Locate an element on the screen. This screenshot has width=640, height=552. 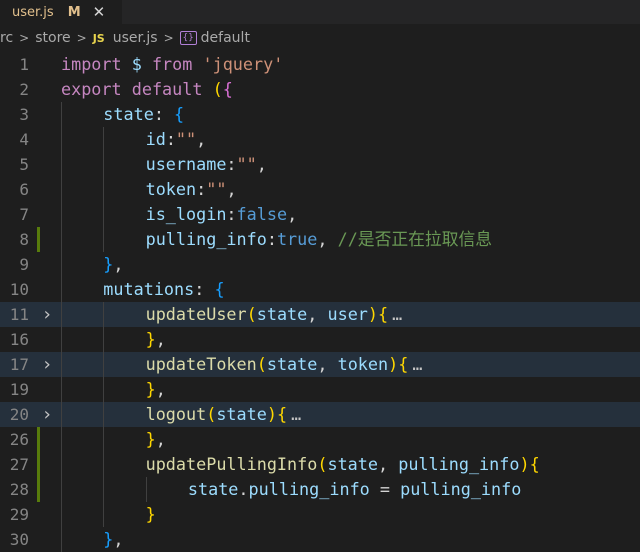
code-token: ) is located at coordinates (524, 464).